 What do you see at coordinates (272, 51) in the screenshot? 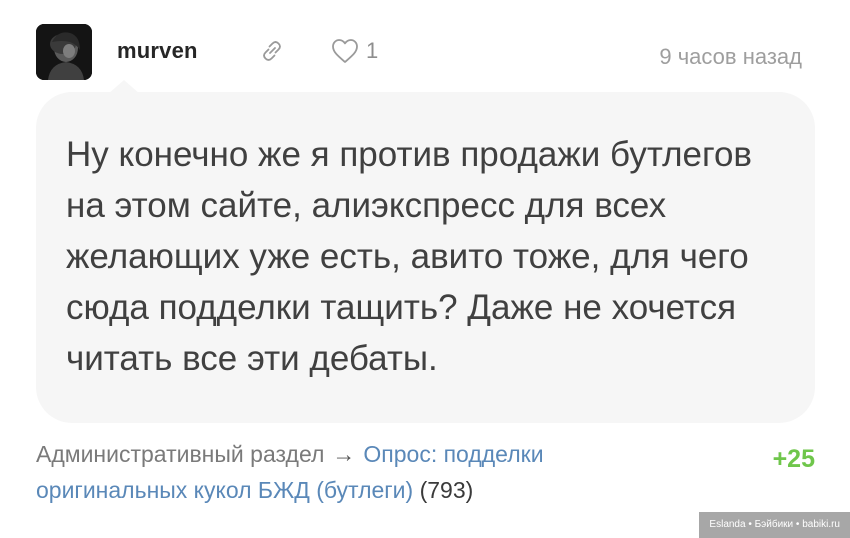
I see `link-icon` at bounding box center [272, 51].